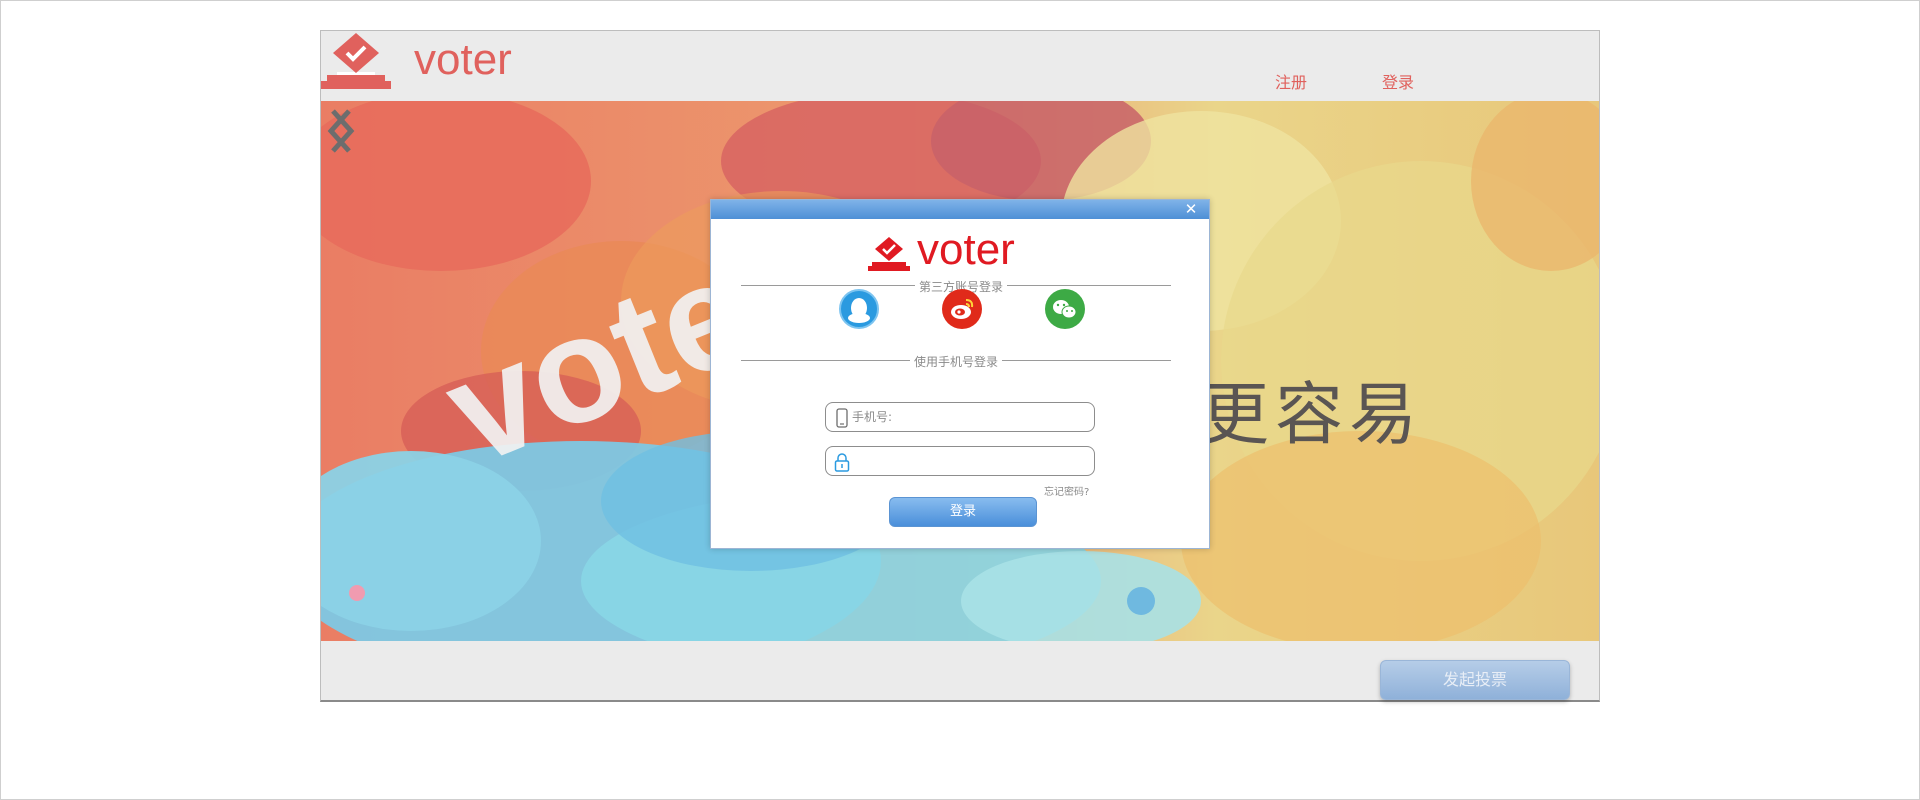  I want to click on chevron-right-icon, so click(341, 131).